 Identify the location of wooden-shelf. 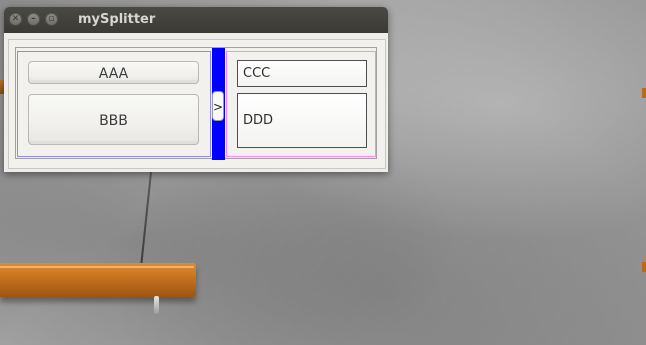
(98, 280).